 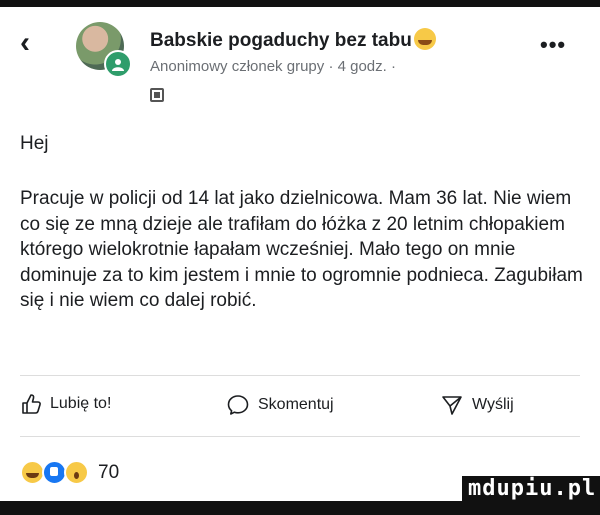 I want to click on send-icon, so click(x=452, y=405).